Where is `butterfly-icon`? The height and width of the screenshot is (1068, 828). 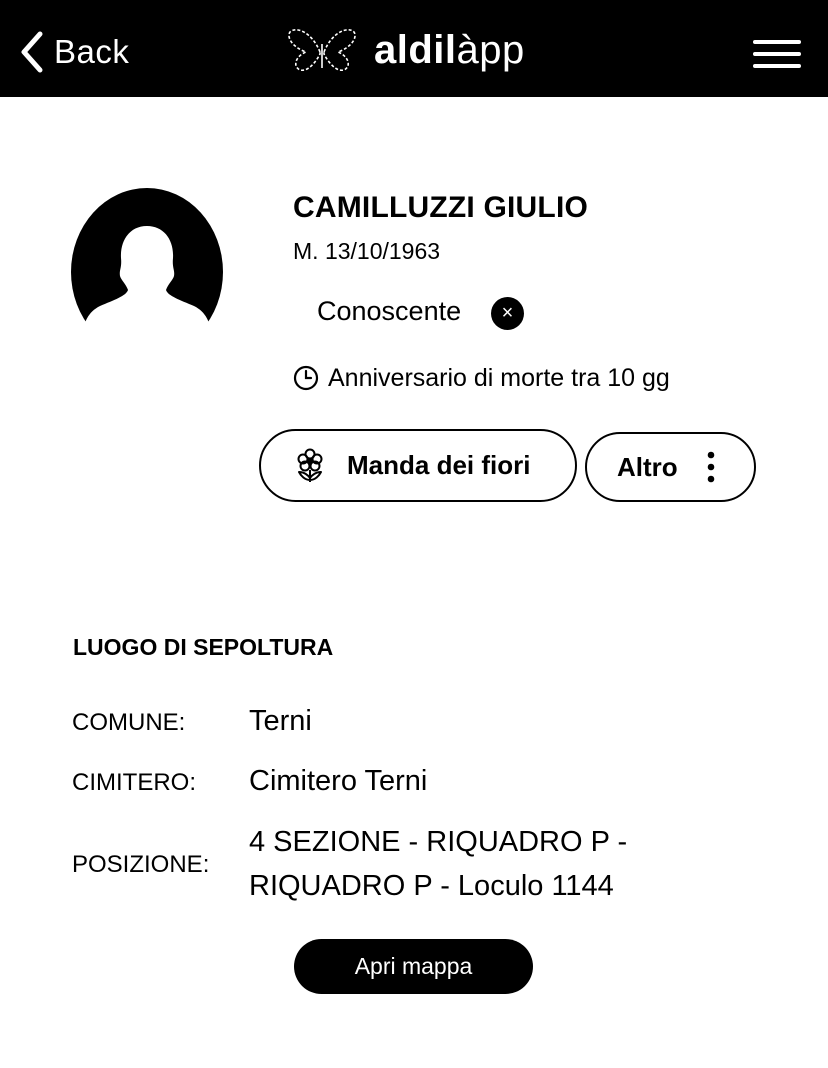
butterfly-icon is located at coordinates (322, 50).